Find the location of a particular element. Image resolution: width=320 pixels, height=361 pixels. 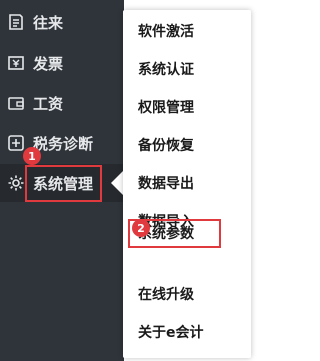

menu-item-about: 关于e会计 is located at coordinates (171, 333).